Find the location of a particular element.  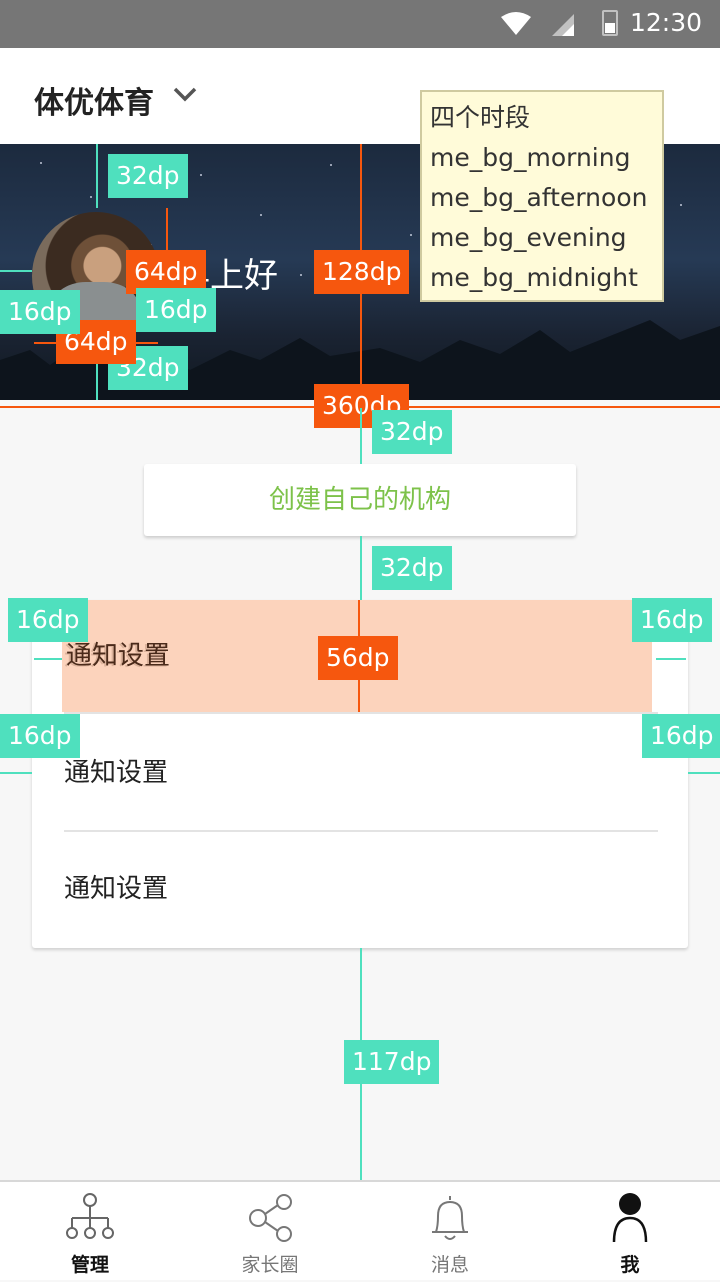

note-line: me_bg_evening is located at coordinates (528, 237).